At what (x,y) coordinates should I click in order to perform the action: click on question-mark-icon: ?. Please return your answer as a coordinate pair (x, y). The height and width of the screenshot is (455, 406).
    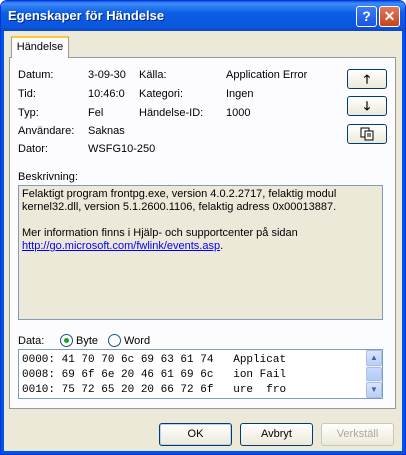
    Looking at the image, I should click on (366, 16).